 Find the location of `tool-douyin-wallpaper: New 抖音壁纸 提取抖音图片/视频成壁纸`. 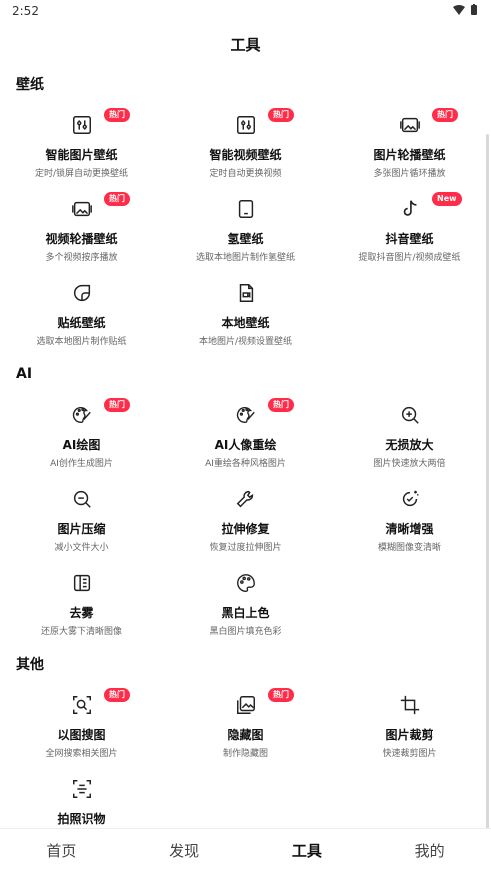

tool-douyin-wallpaper: New 抖音壁纸 提取抖音图片/视频成壁纸 is located at coordinates (409, 235).